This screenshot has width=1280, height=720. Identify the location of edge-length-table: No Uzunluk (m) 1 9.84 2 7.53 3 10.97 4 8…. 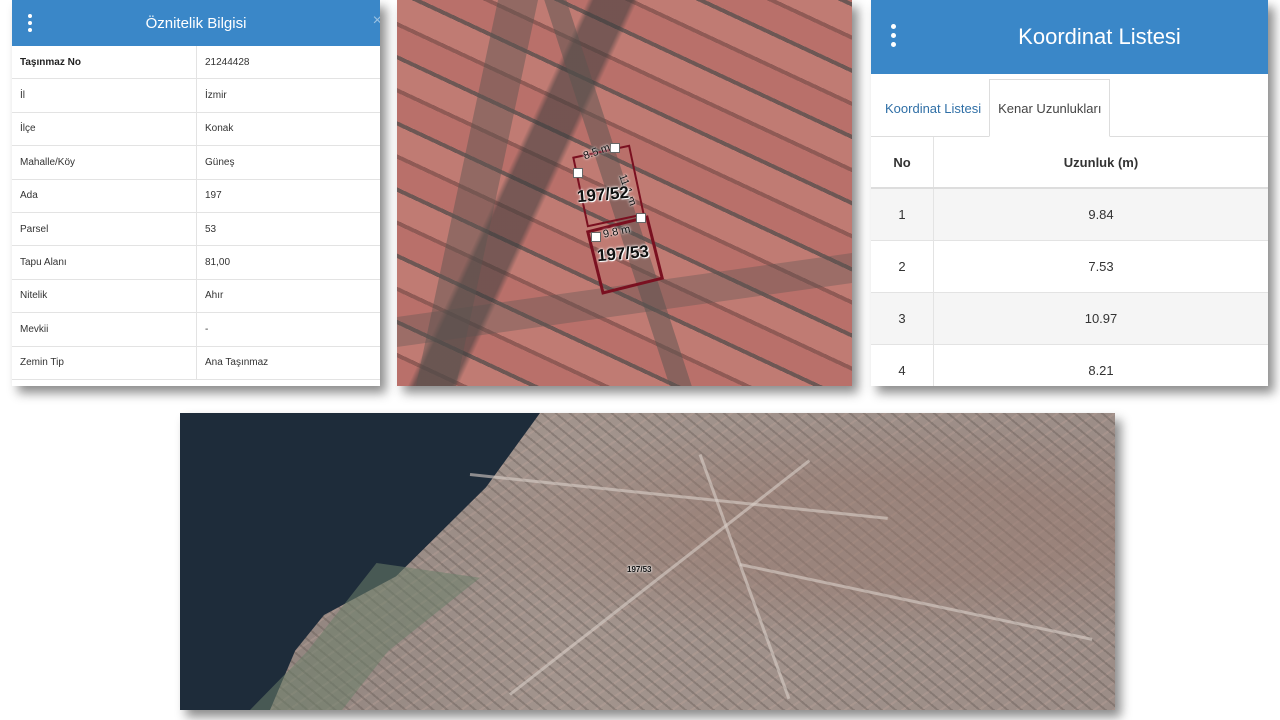
(1069, 261).